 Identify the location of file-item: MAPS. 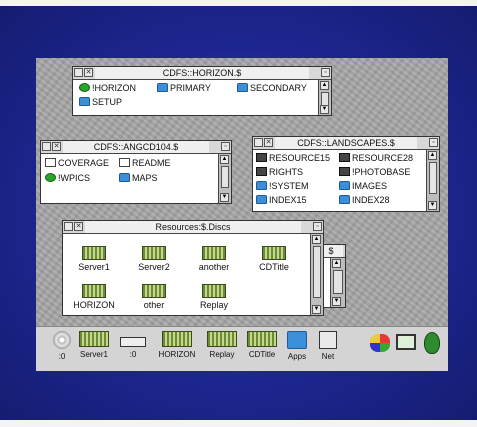
(138, 178).